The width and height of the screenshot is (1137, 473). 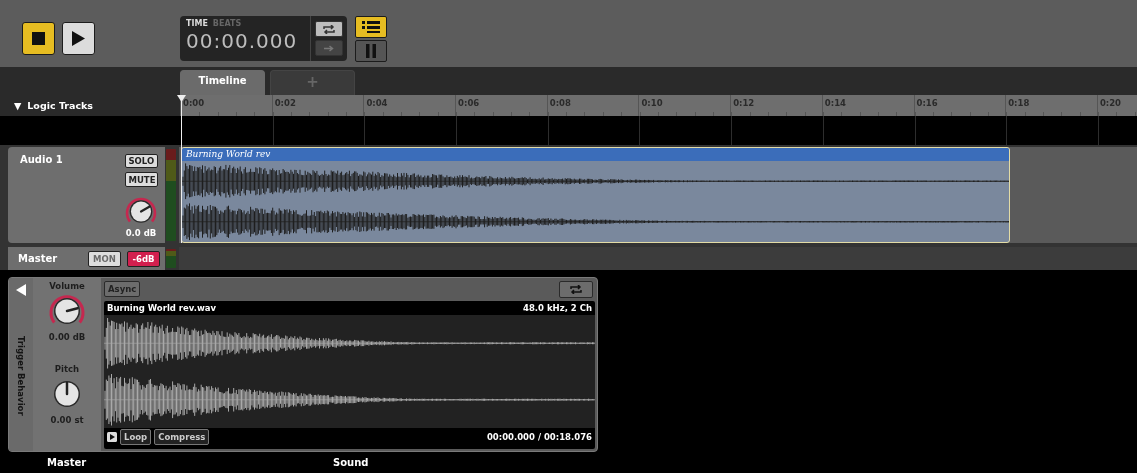 I want to click on knob-value: 0.00 st, so click(x=67, y=420).